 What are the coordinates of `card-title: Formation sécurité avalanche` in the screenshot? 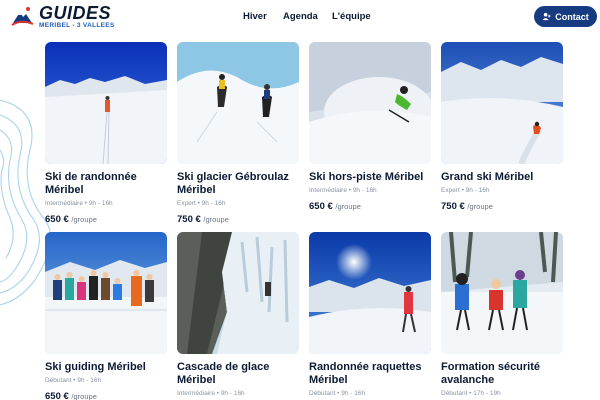 It's located at (491, 374).